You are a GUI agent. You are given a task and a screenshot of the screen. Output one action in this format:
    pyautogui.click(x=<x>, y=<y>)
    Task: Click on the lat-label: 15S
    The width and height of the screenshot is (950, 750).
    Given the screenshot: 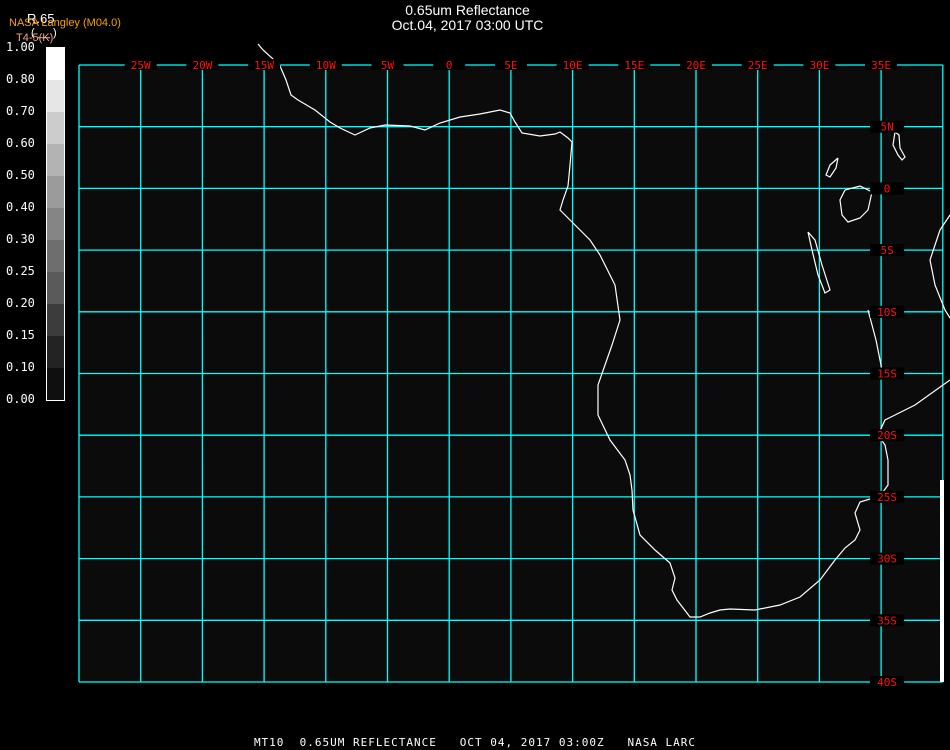 What is the action you would take?
    pyautogui.click(x=887, y=374)
    